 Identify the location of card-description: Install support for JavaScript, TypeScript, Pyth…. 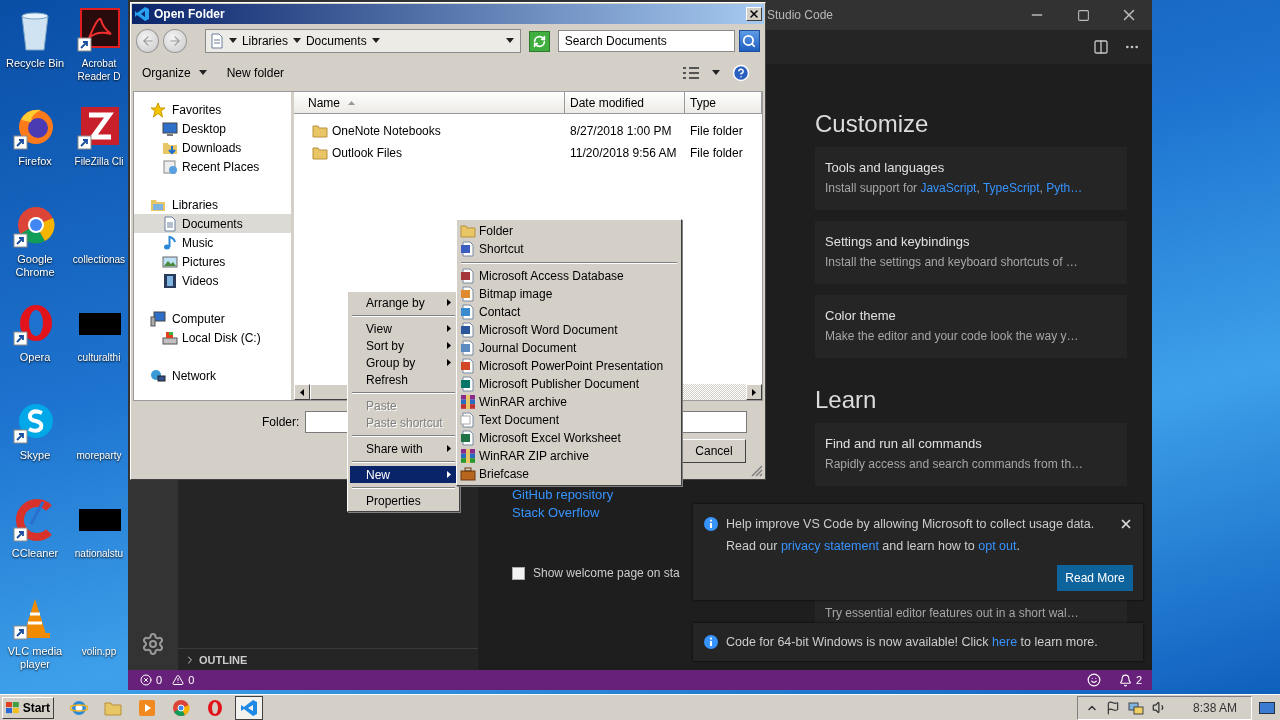
(954, 188).